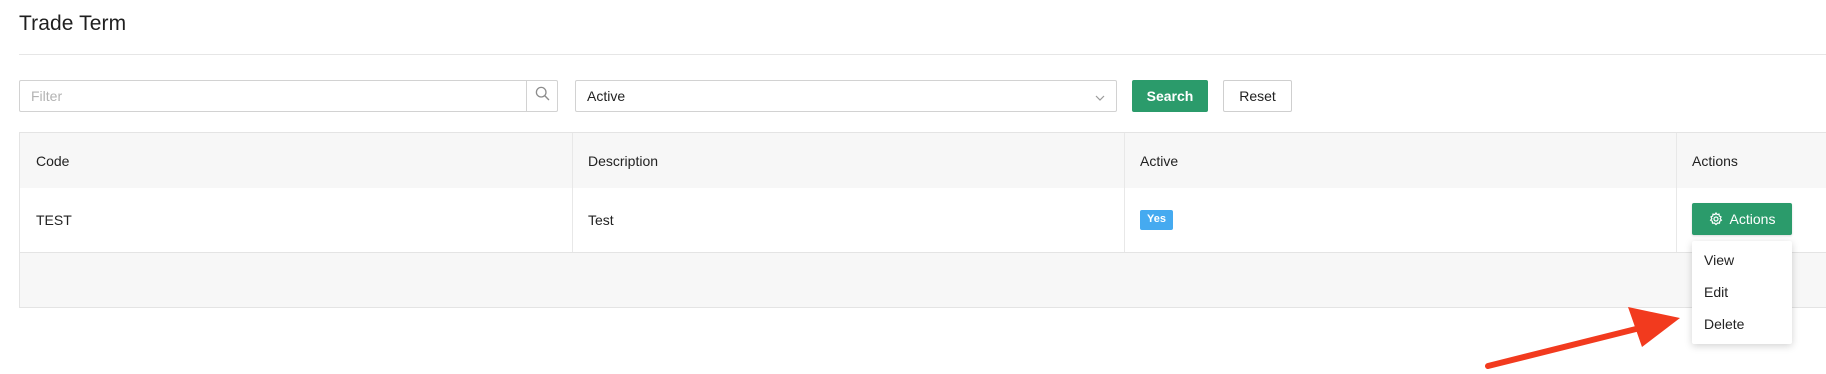 Image resolution: width=1826 pixels, height=374 pixels. I want to click on title-divider, so click(922, 54).